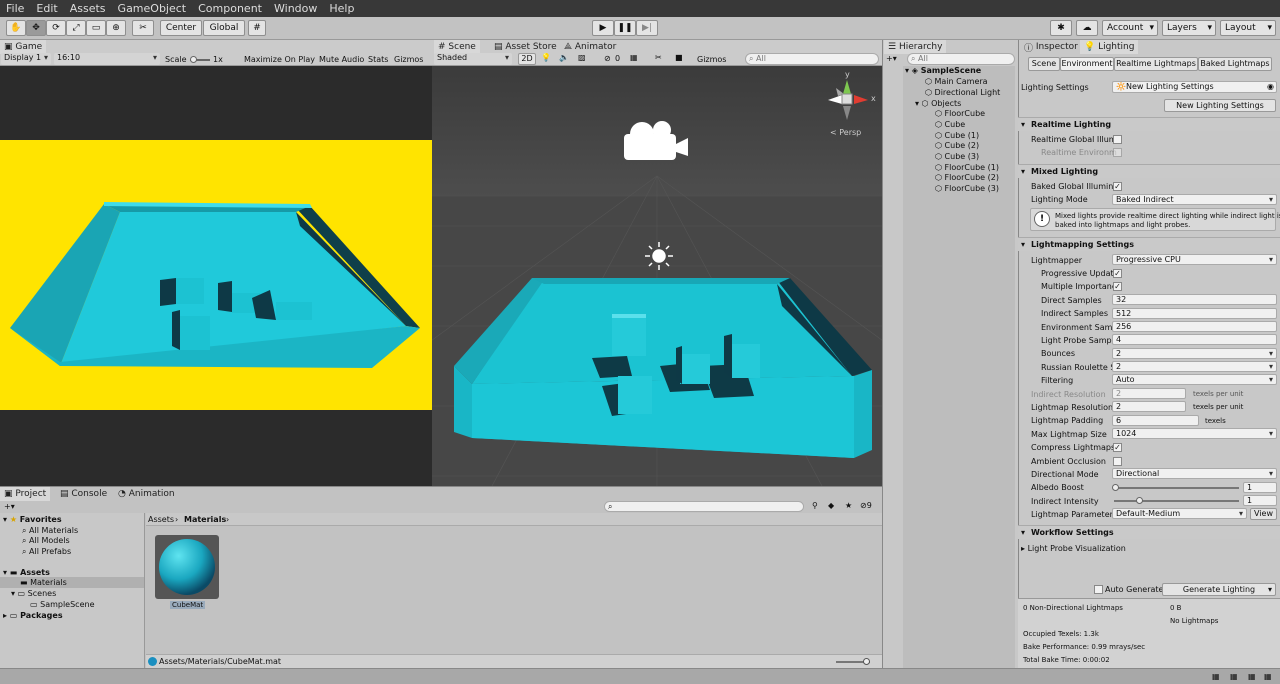 This screenshot has height=684, width=1280. What do you see at coordinates (546, 57) in the screenshot?
I see `lighting-toggle-icon: 💡` at bounding box center [546, 57].